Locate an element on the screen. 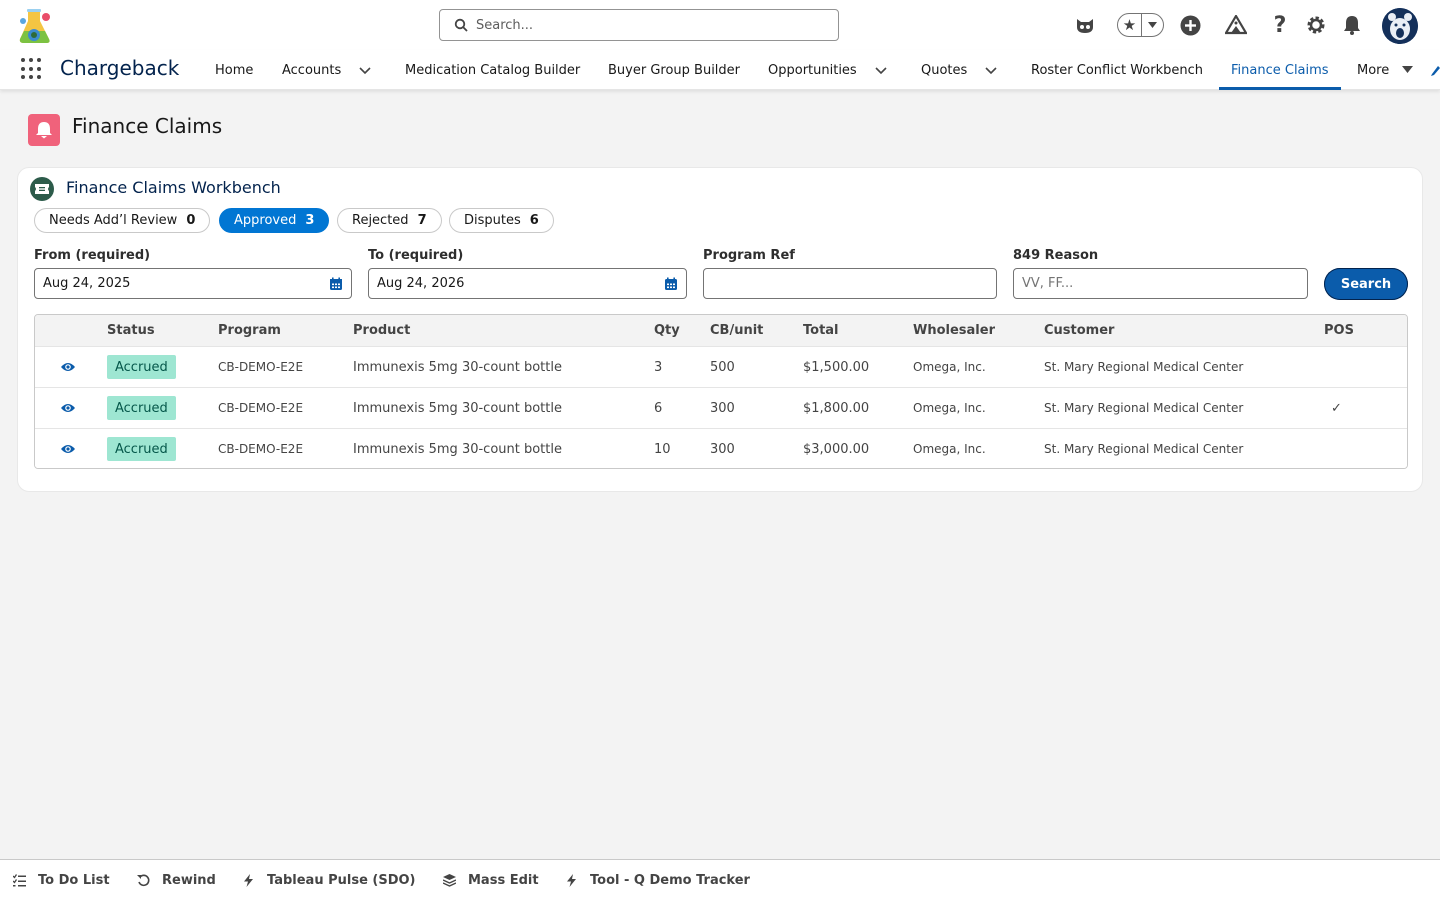  from-date-input is located at coordinates (174, 283).